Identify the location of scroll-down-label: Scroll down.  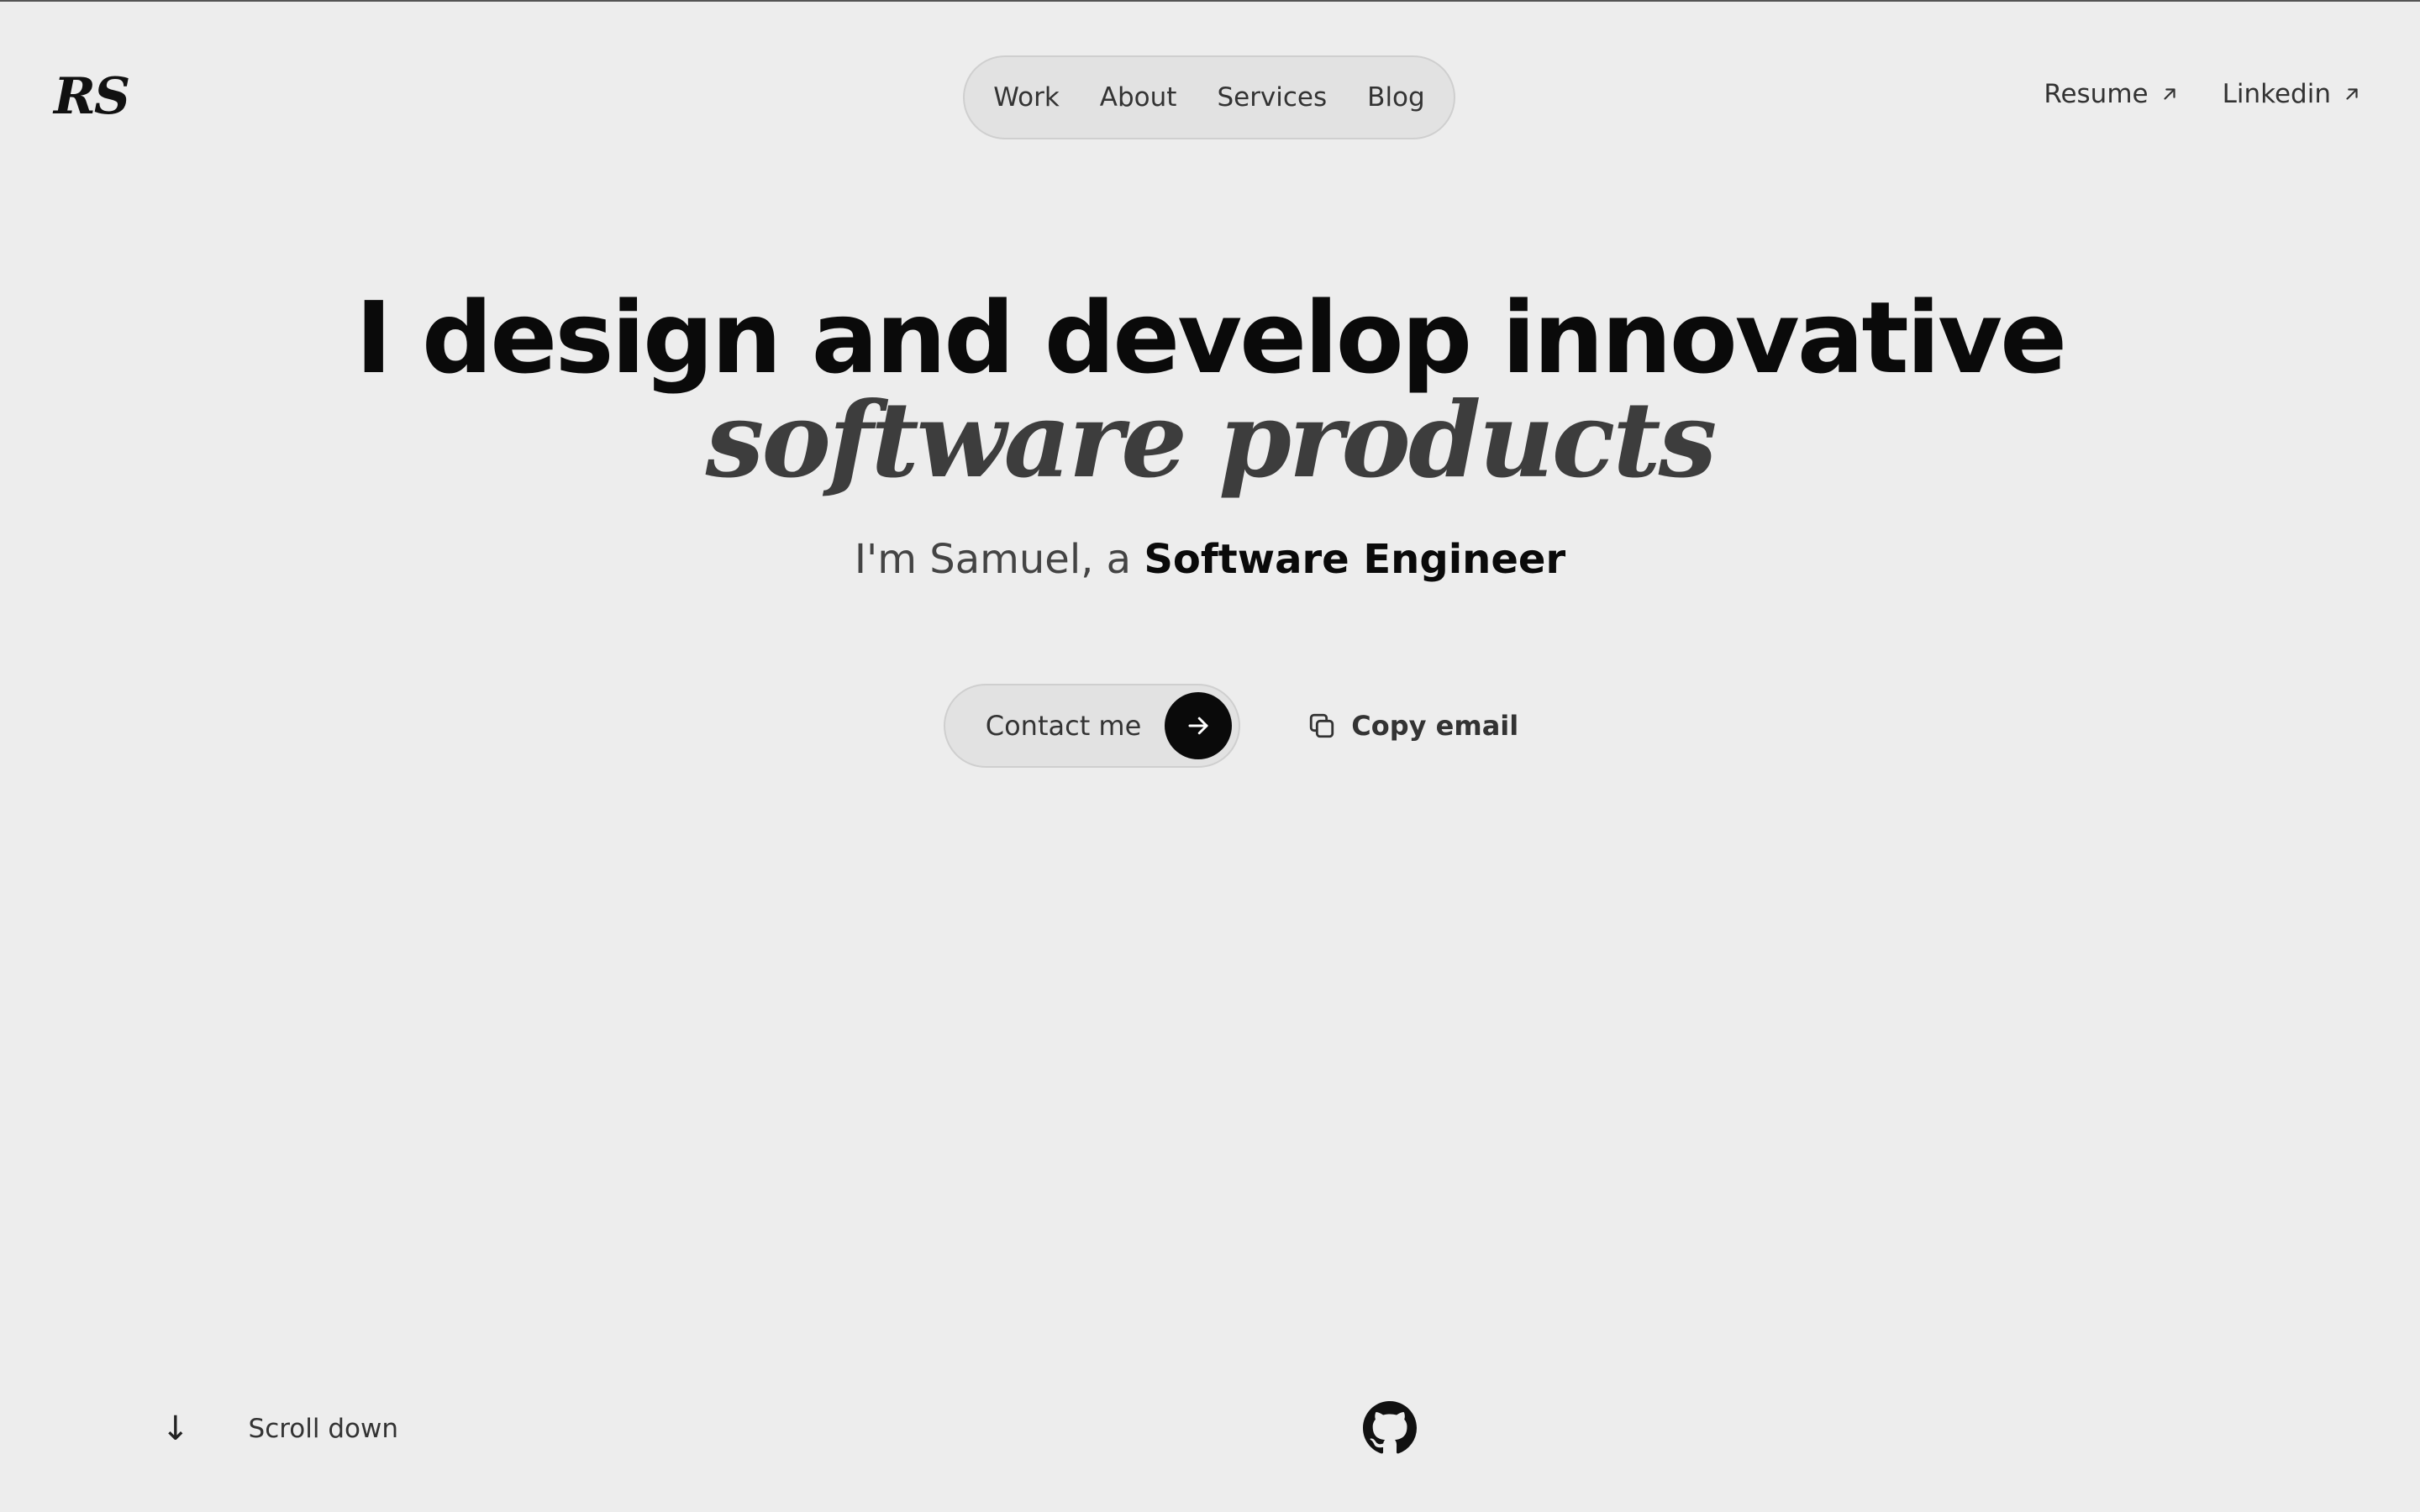
(323, 1429).